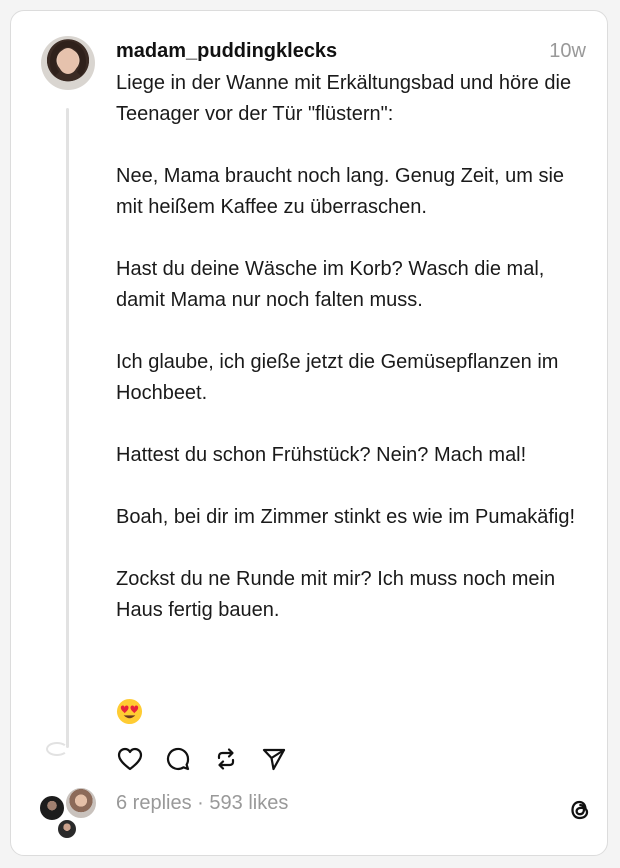 This screenshot has width=620, height=868. I want to click on send-icon, so click(274, 759).